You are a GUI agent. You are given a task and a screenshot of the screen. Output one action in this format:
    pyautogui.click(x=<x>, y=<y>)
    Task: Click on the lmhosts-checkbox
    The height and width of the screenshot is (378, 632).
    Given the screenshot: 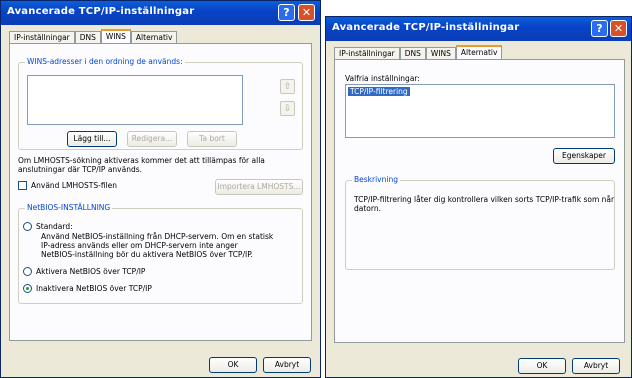 What is the action you would take?
    pyautogui.click(x=22, y=185)
    